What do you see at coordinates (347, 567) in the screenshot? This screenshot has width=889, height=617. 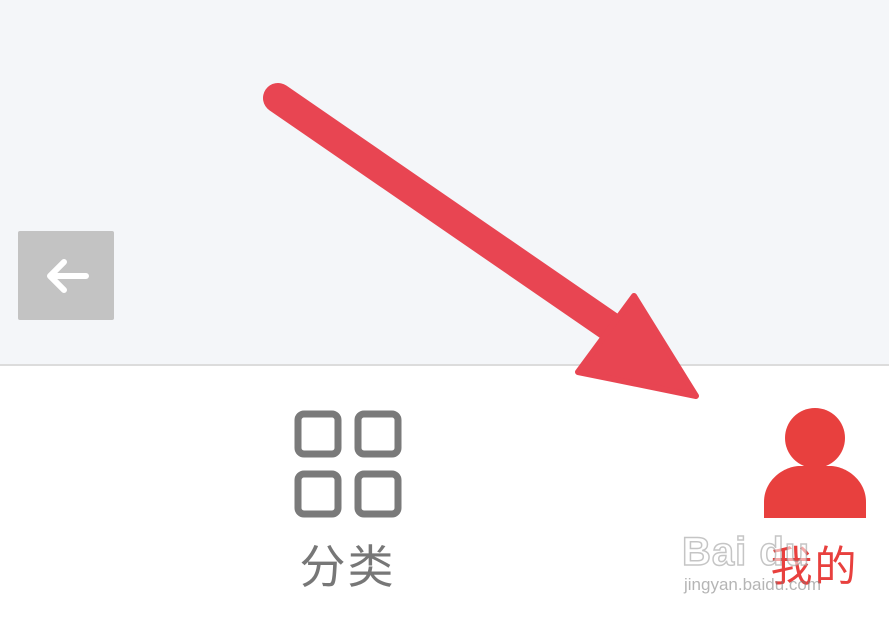 I see `tab-category-label: 分类` at bounding box center [347, 567].